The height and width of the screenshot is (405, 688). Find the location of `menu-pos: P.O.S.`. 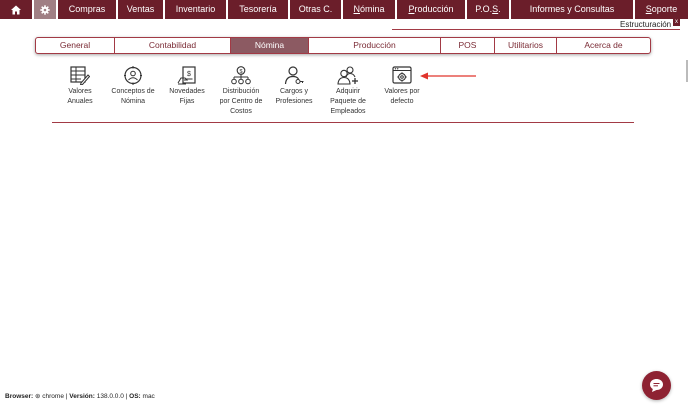

menu-pos: P.O.S. is located at coordinates (488, 9).